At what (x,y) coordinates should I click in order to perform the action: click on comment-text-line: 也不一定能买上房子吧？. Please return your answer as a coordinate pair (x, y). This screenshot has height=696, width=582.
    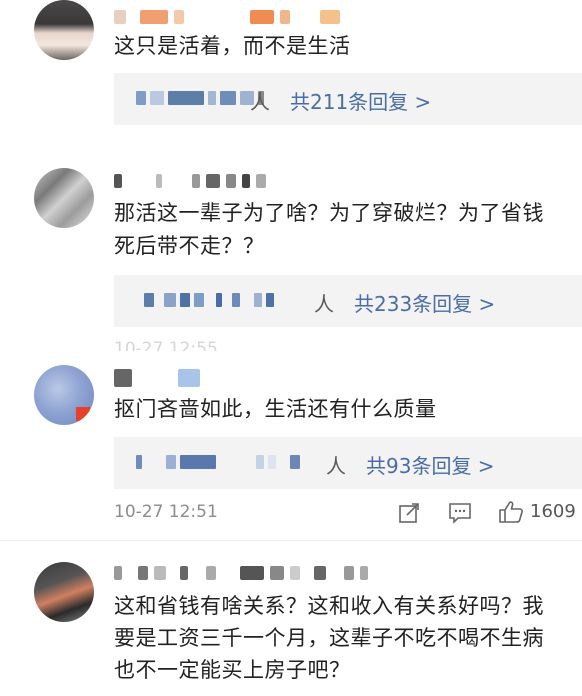
    Looking at the image, I should click on (232, 670).